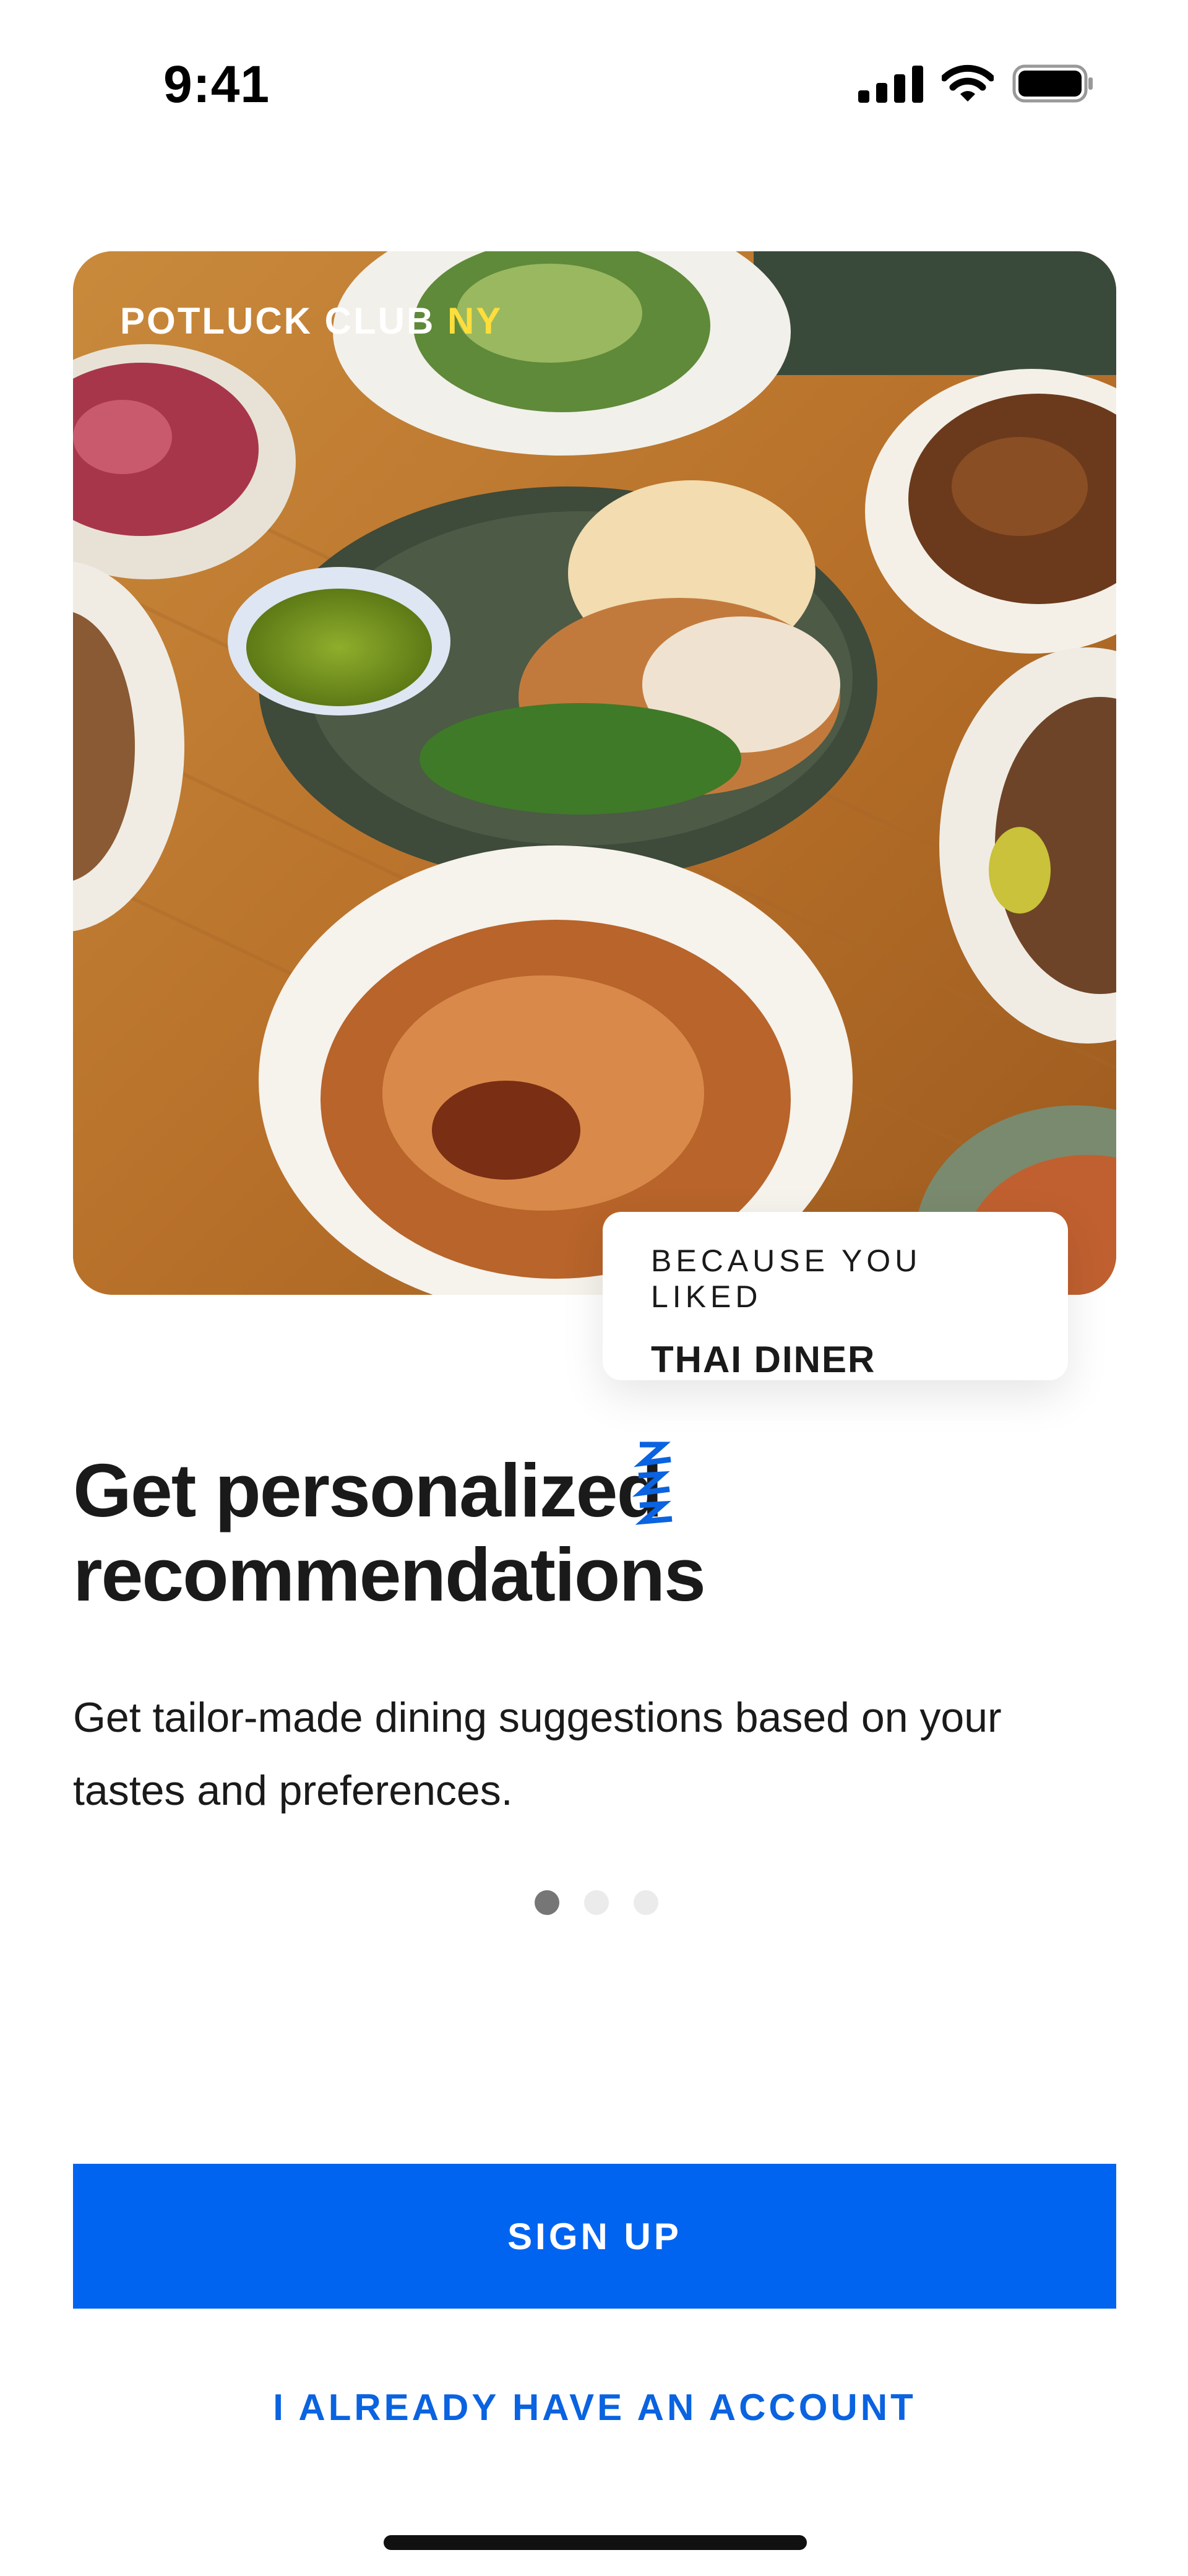 This screenshot has width=1188, height=2576. What do you see at coordinates (216, 84) in the screenshot?
I see `status-time: 9:41` at bounding box center [216, 84].